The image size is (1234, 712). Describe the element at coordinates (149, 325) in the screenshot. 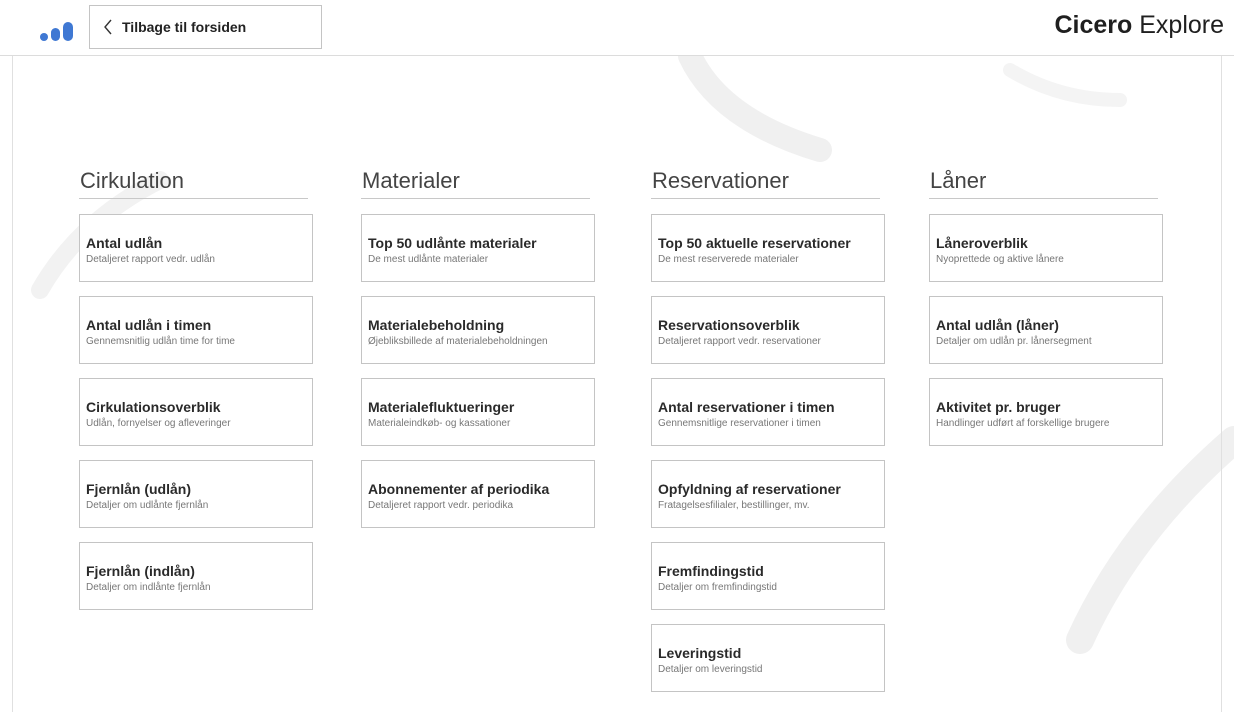

I see `report-card-title: Antal udlån i timen` at that location.